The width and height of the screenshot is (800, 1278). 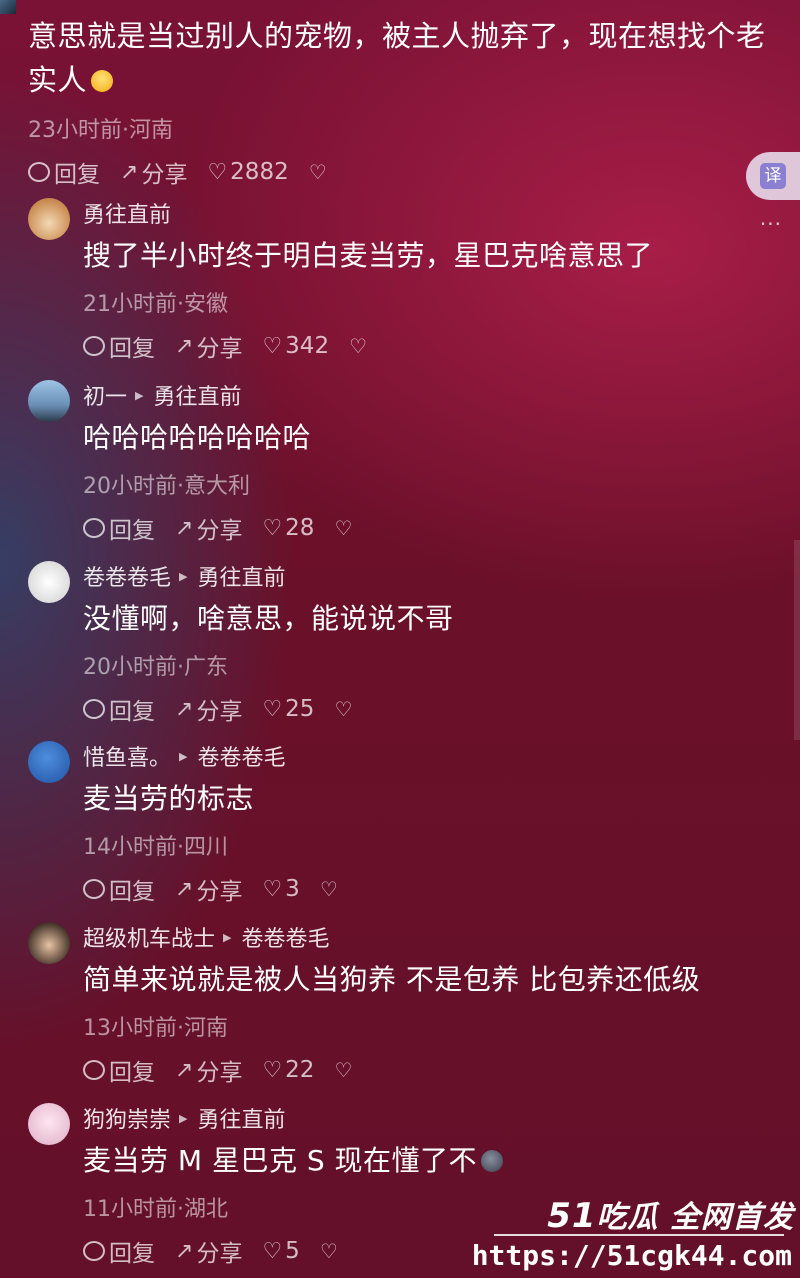 I want to click on like-button: ♡ 22, so click(x=288, y=1070).